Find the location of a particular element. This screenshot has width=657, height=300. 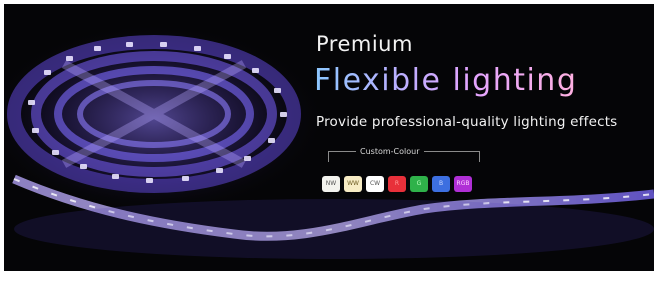

colour-swatches: NW WW CW R G B RGB is located at coordinates (397, 184).